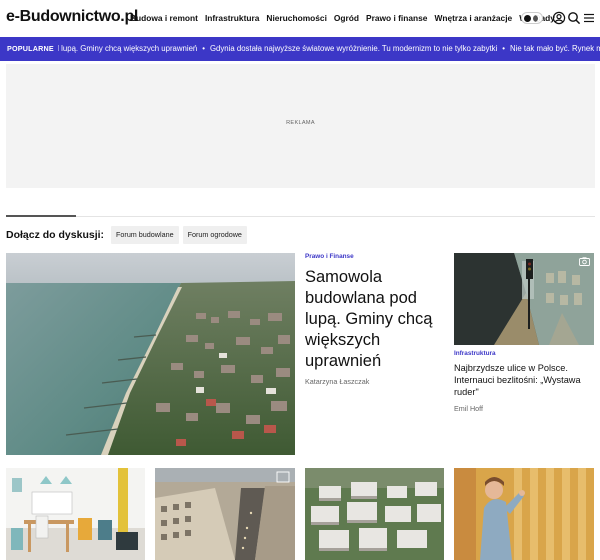  What do you see at coordinates (29, 49) in the screenshot?
I see `ticker-label: POPULARNE` at bounding box center [29, 49].